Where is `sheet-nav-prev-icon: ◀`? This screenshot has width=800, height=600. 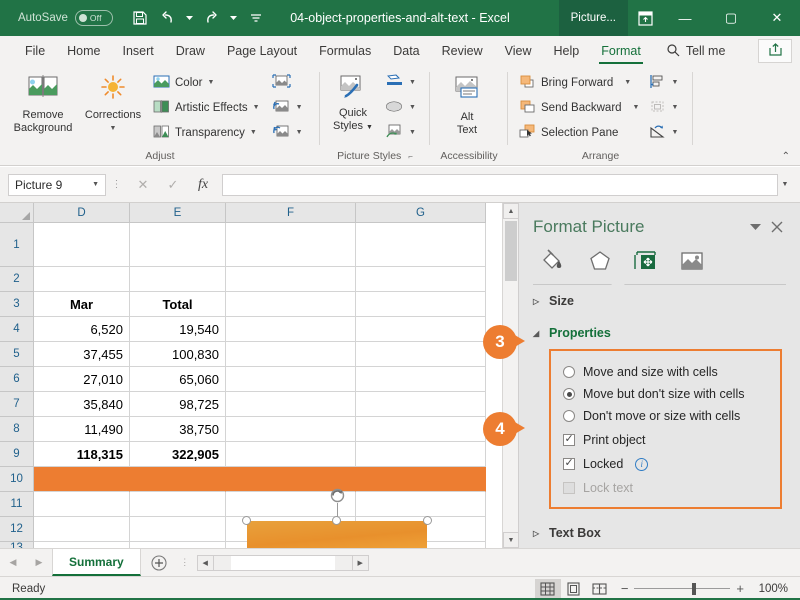 sheet-nav-prev-icon: ◀ is located at coordinates (13, 562).